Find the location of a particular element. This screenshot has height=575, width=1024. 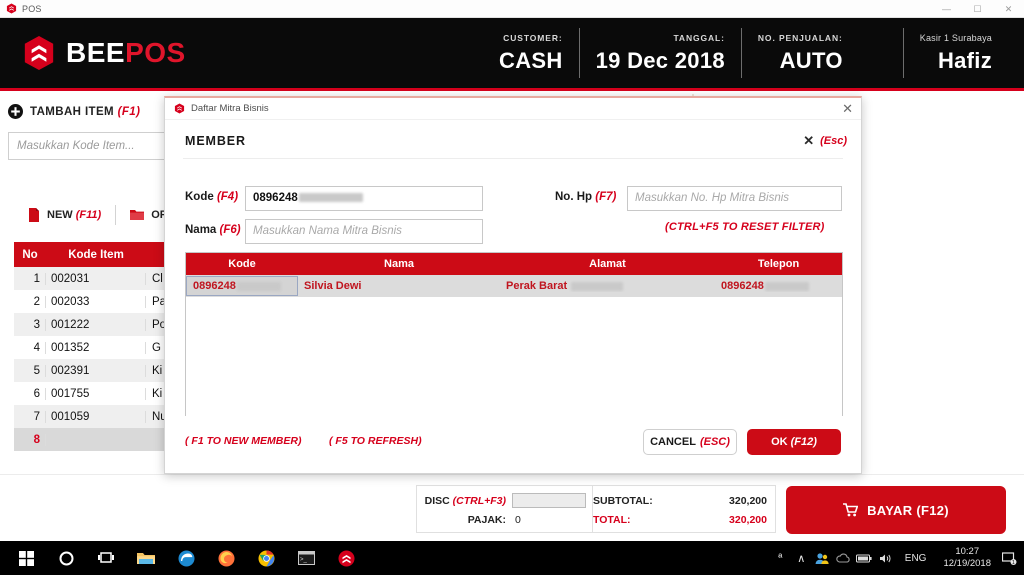

pajak-value: 0 is located at coordinates (518, 519).